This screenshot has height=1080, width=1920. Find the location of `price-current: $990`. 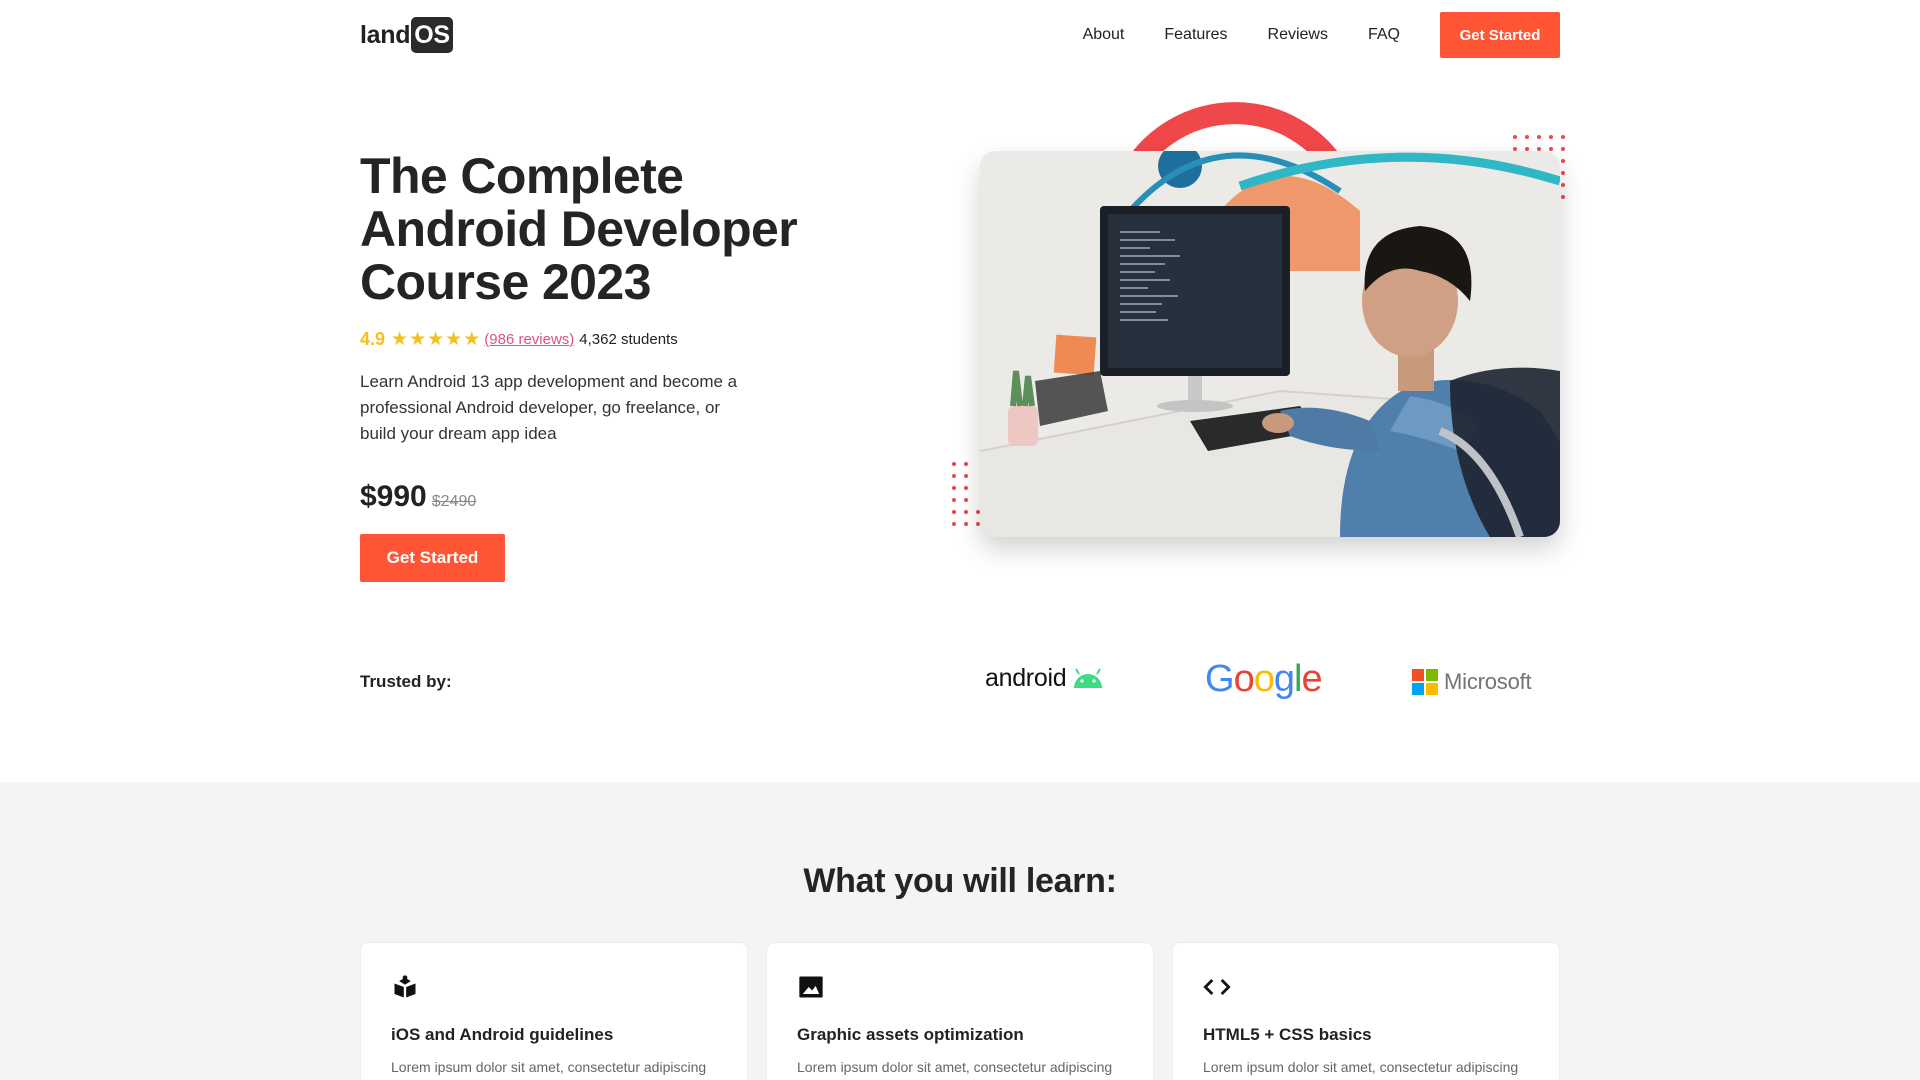

price-current: $990 is located at coordinates (393, 496).